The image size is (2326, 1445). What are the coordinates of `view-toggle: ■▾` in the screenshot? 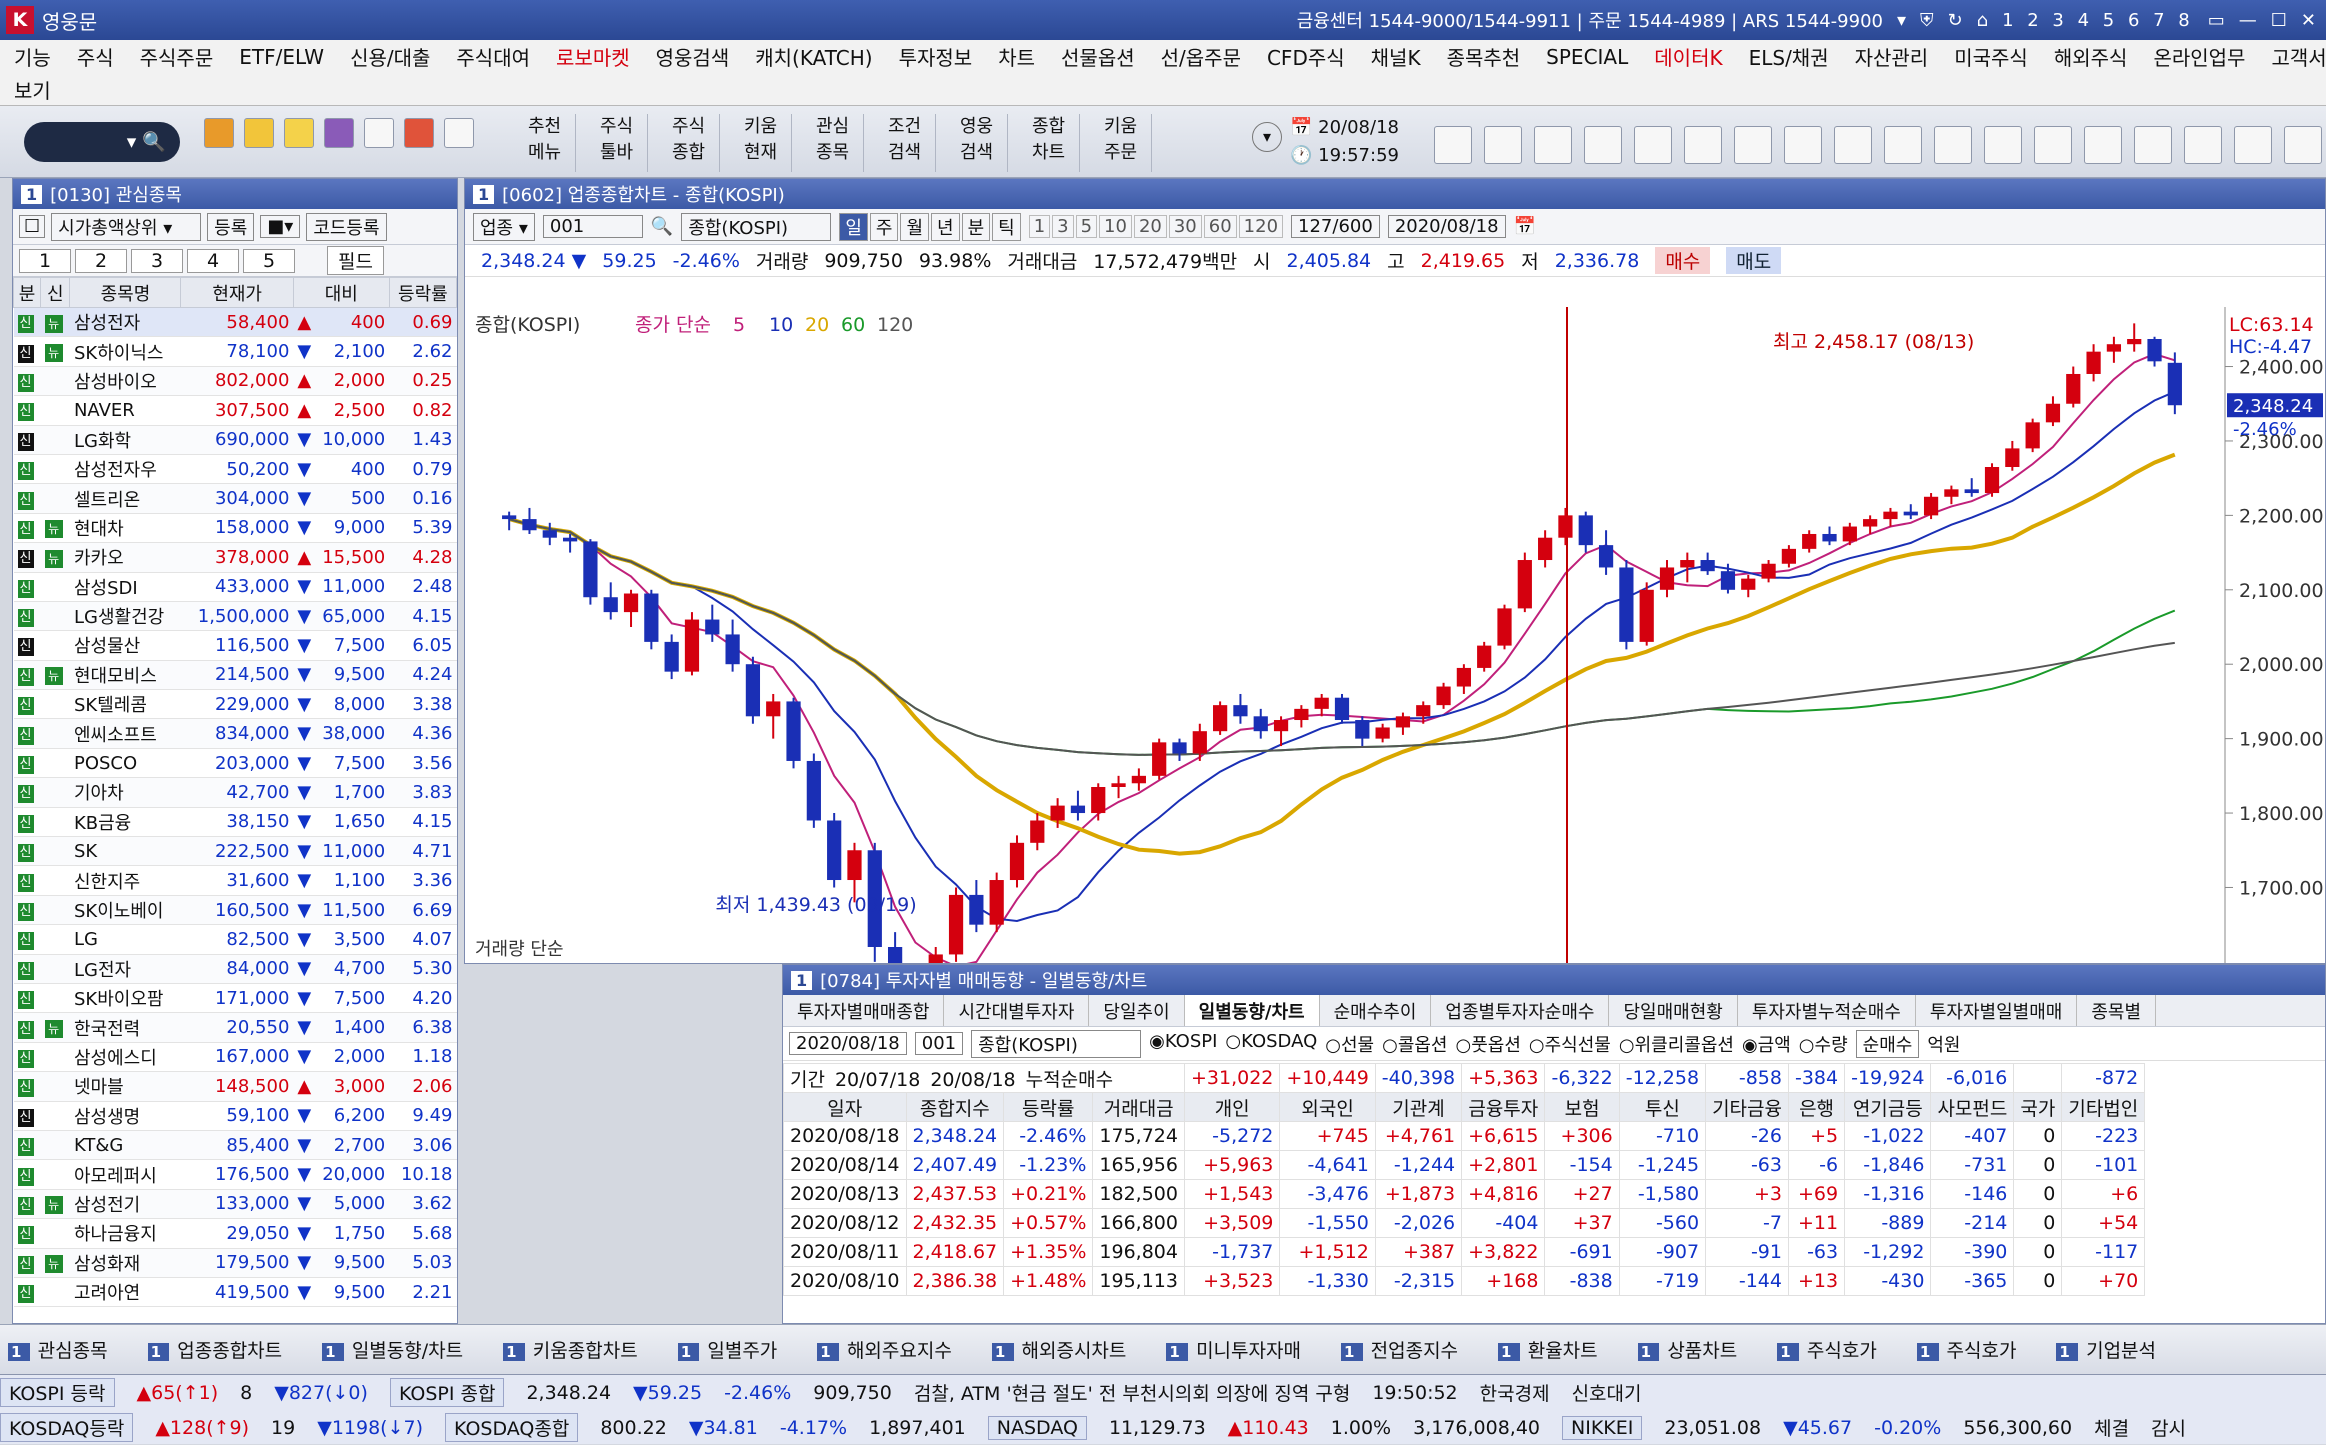 It's located at (280, 226).